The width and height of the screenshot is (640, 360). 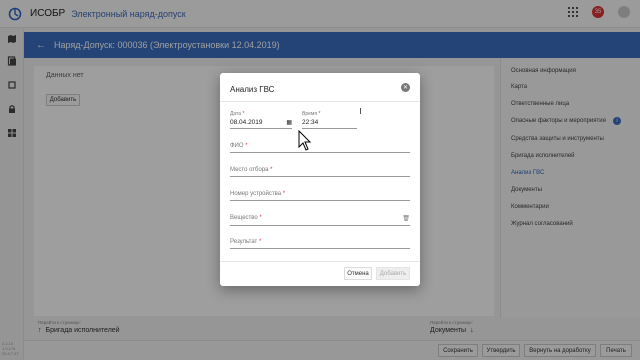 I want to click on substance-field: Вещество * 🗑, so click(x=320, y=220).